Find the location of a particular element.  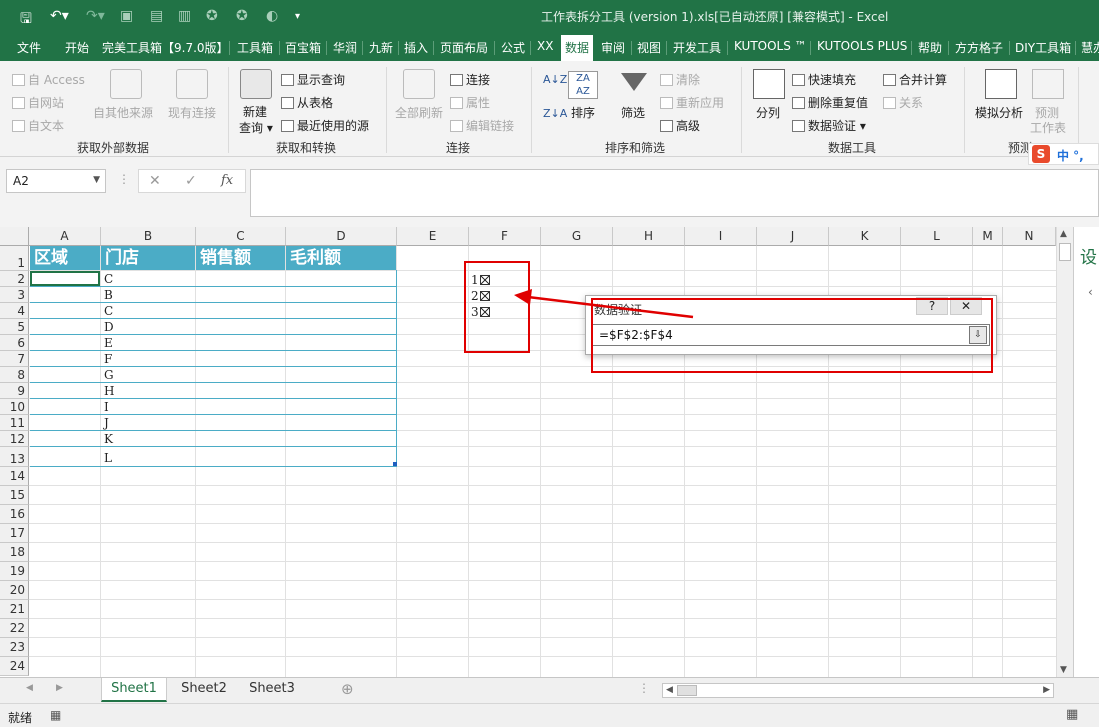

select-all-corner is located at coordinates (14, 236).